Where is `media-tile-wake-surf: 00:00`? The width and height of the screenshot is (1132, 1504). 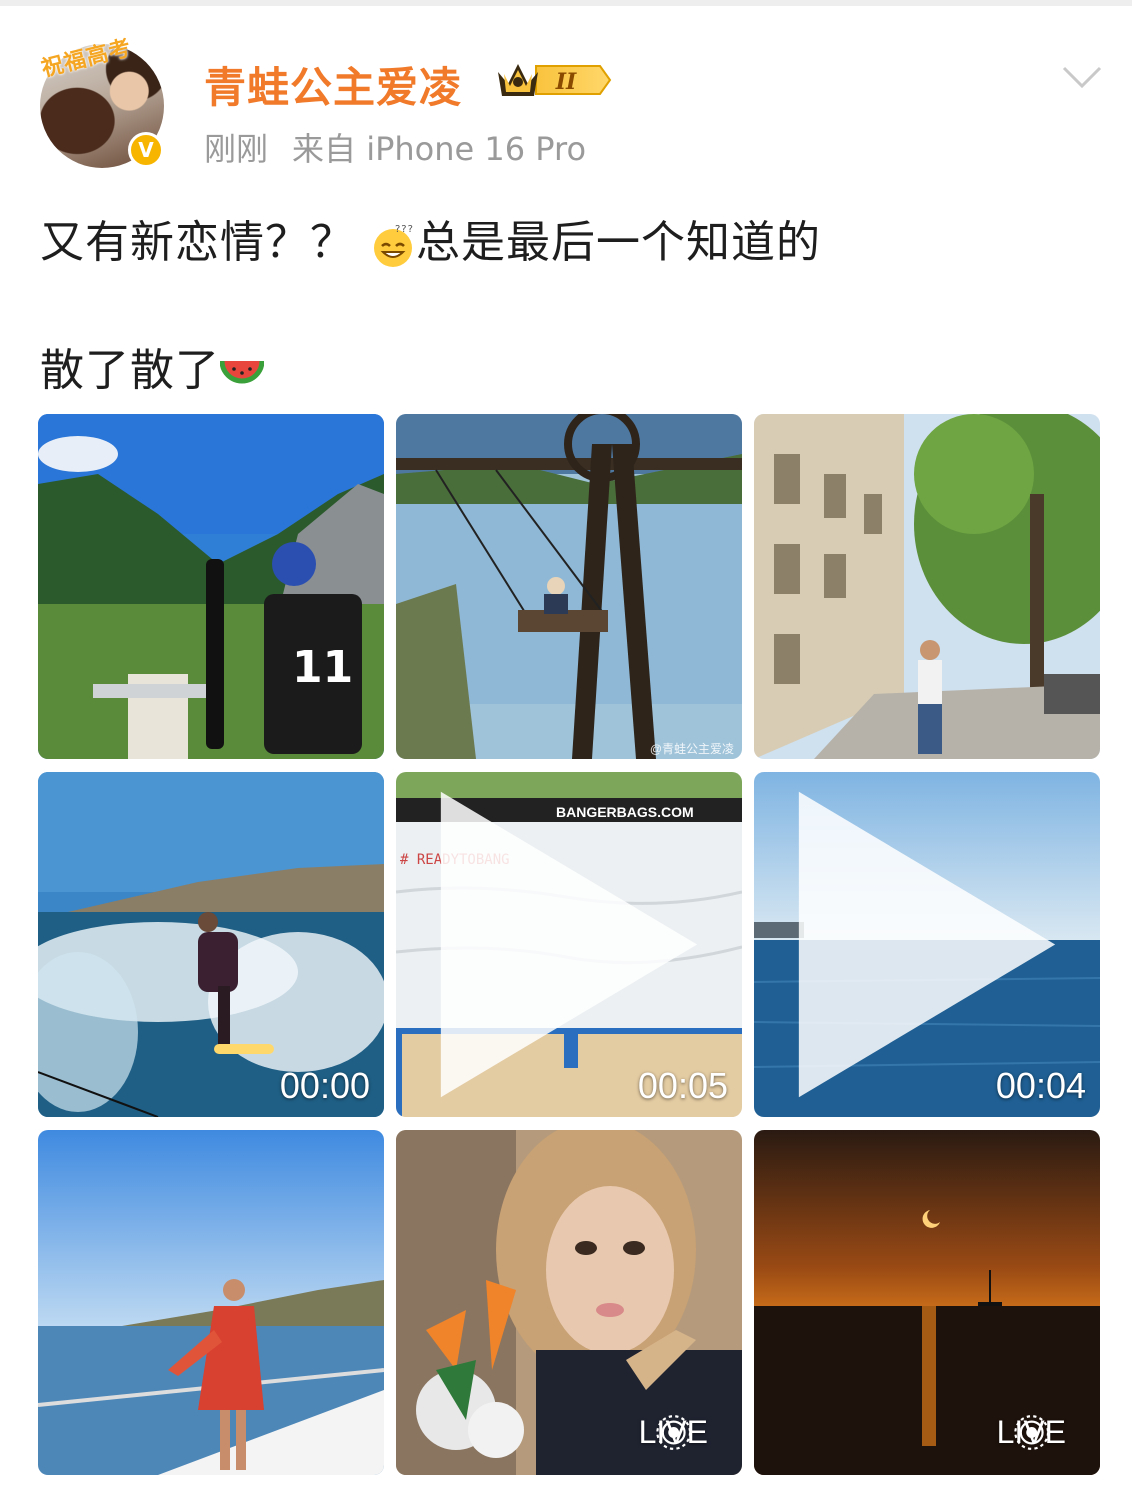 media-tile-wake-surf: 00:00 is located at coordinates (211, 944).